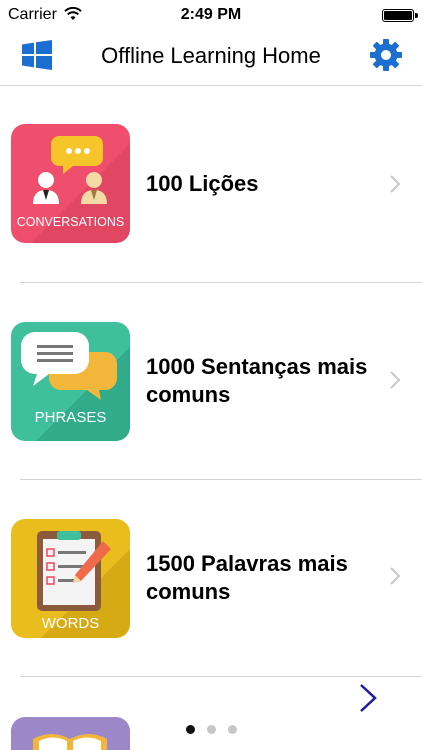 Image resolution: width=422 pixels, height=750 pixels. I want to click on status-bar: Carrier 2:49 PM, so click(211, 15).